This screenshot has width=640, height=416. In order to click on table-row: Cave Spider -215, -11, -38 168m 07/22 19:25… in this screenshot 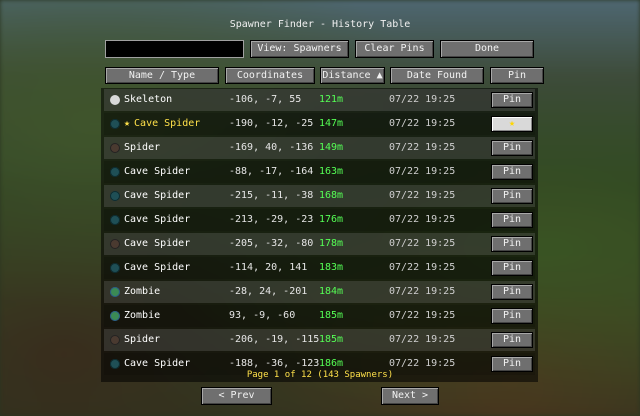, I will do `click(319, 196)`.